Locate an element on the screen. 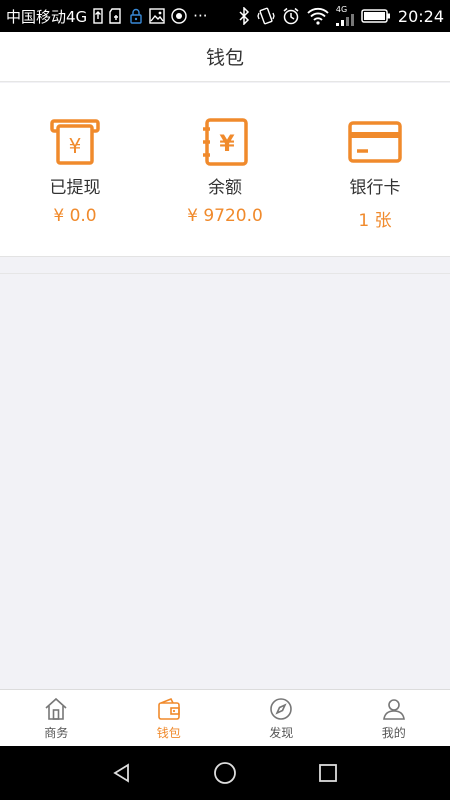  user-icon is located at coordinates (394, 709).